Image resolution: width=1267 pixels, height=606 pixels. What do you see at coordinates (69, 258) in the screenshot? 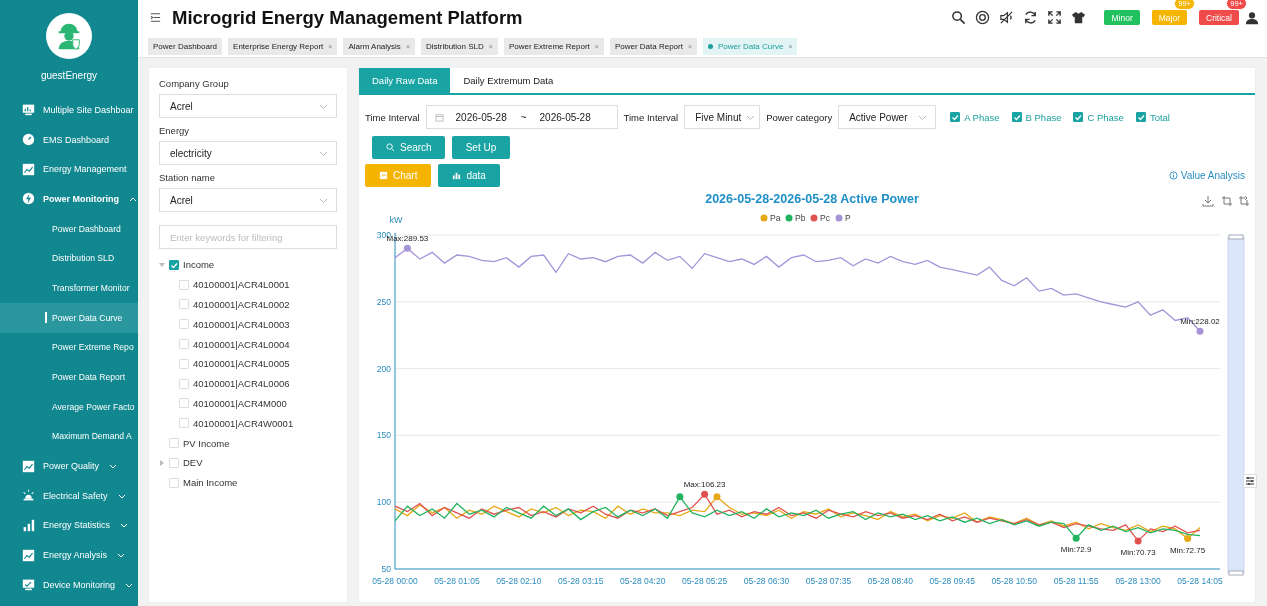
I see `nav-item: Distribution SLD` at bounding box center [69, 258].